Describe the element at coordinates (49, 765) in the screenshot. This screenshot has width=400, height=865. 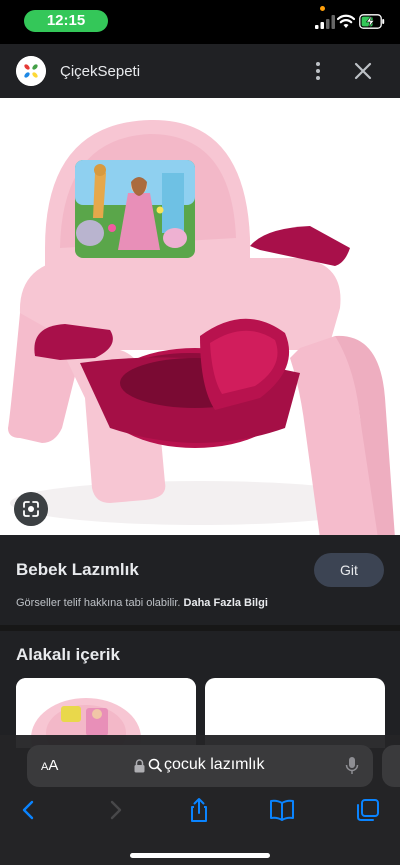
I see `text-size-button: AA` at that location.